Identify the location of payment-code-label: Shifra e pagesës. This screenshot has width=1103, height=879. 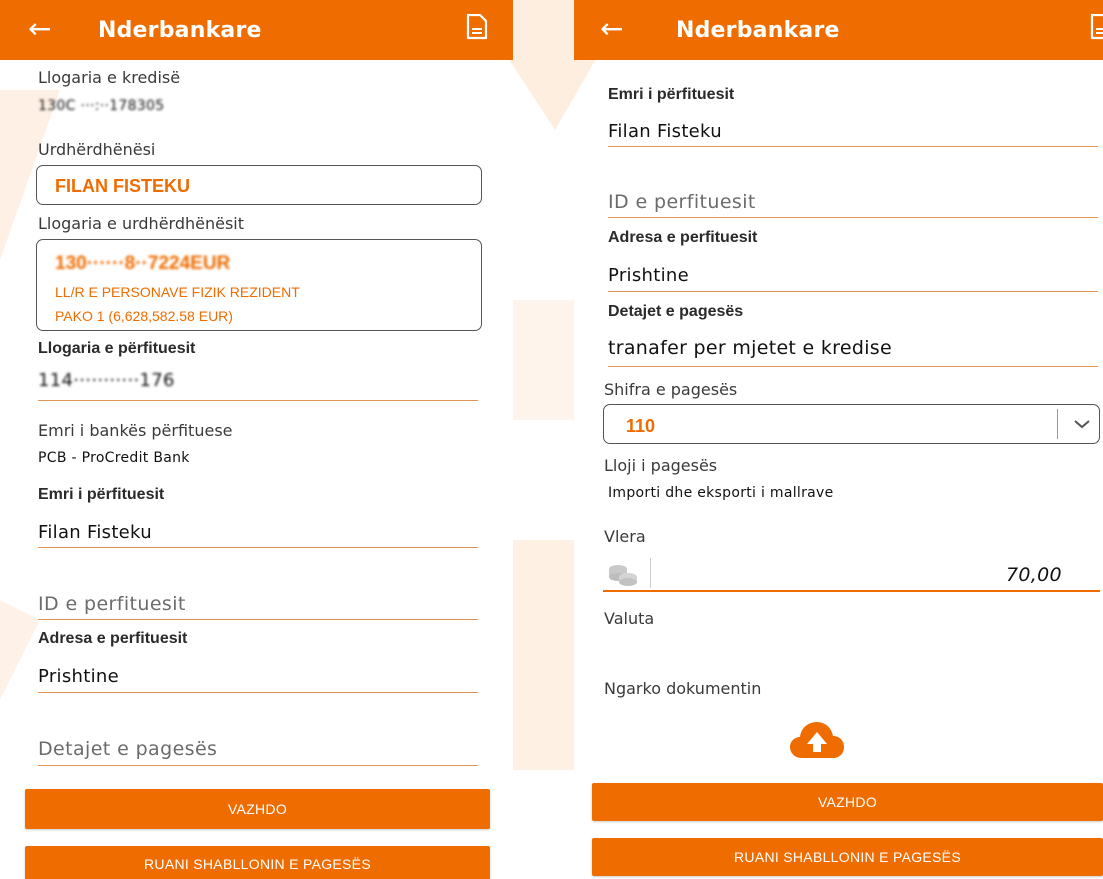
(671, 389).